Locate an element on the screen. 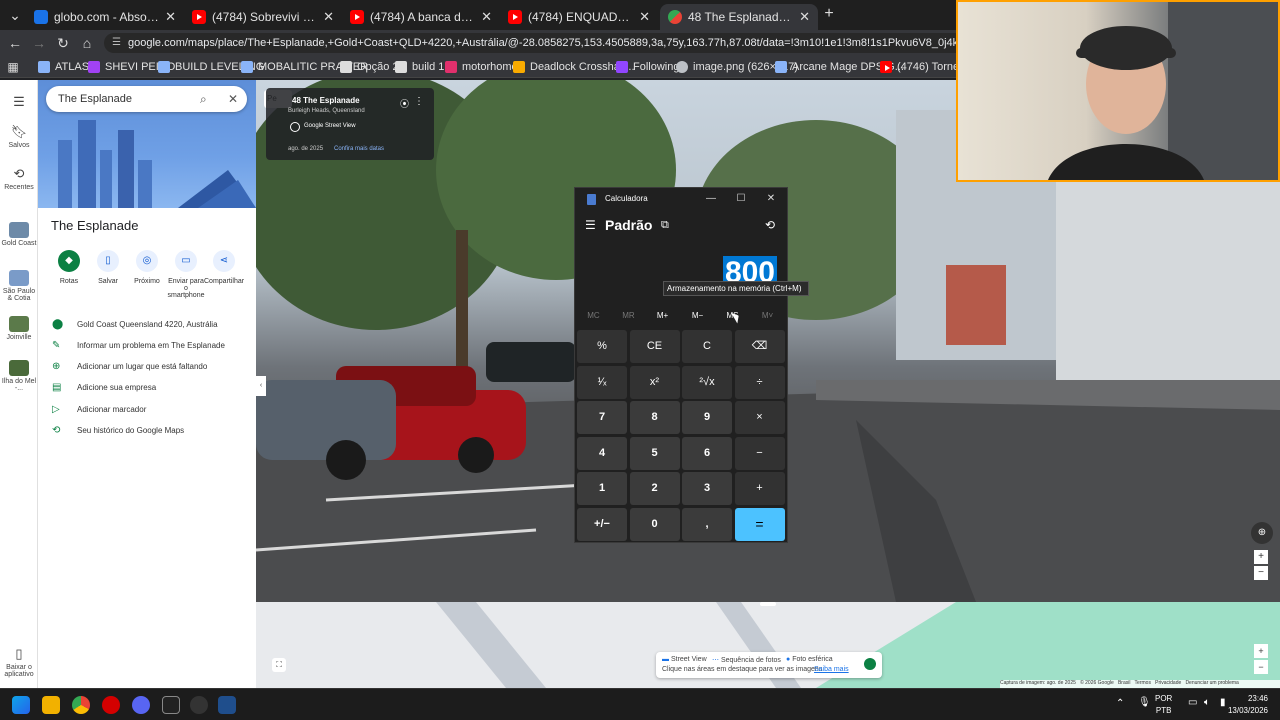  digit-9-button: 9 is located at coordinates (707, 417).